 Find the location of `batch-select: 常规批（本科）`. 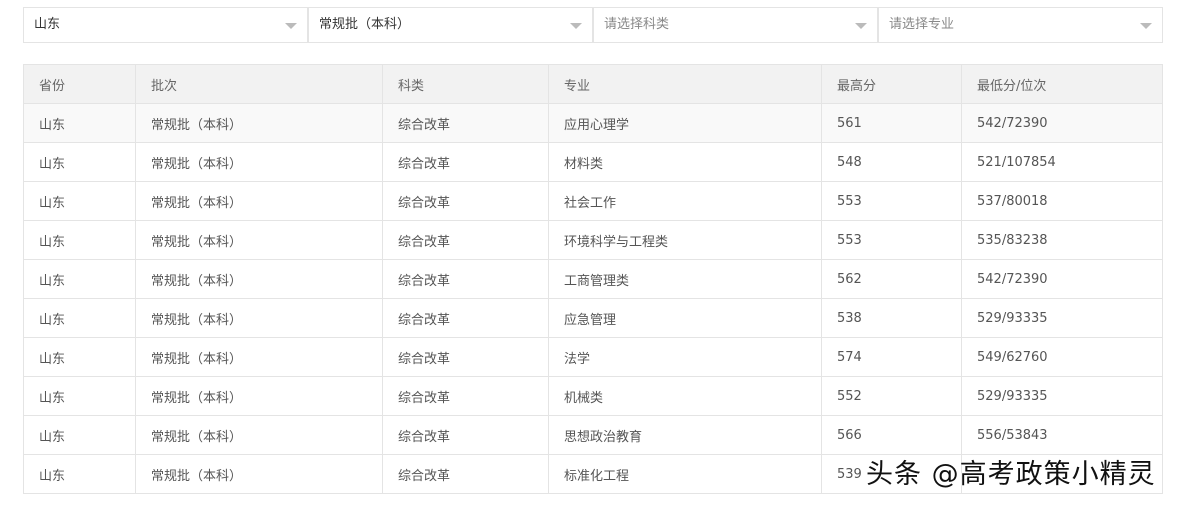

batch-select: 常规批（本科） is located at coordinates (450, 25).